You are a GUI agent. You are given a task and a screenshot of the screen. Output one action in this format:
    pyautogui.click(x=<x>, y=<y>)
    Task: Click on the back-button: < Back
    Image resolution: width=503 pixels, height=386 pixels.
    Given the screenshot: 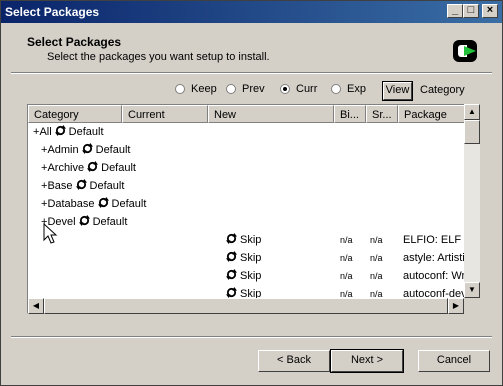 What is the action you would take?
    pyautogui.click(x=294, y=361)
    